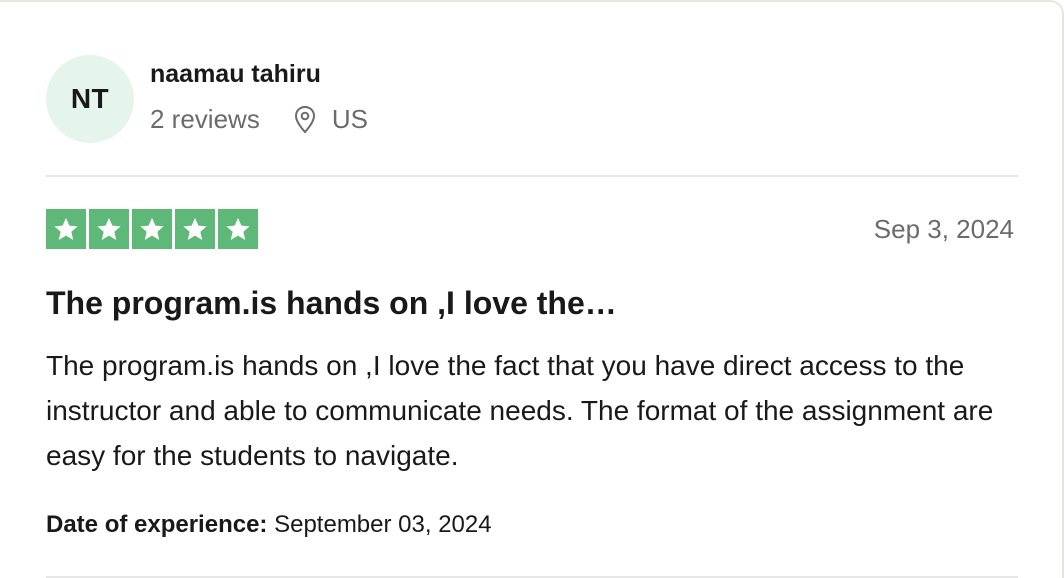 The image size is (1064, 578). I want to click on experience-date: September 03, 2024, so click(383, 524).